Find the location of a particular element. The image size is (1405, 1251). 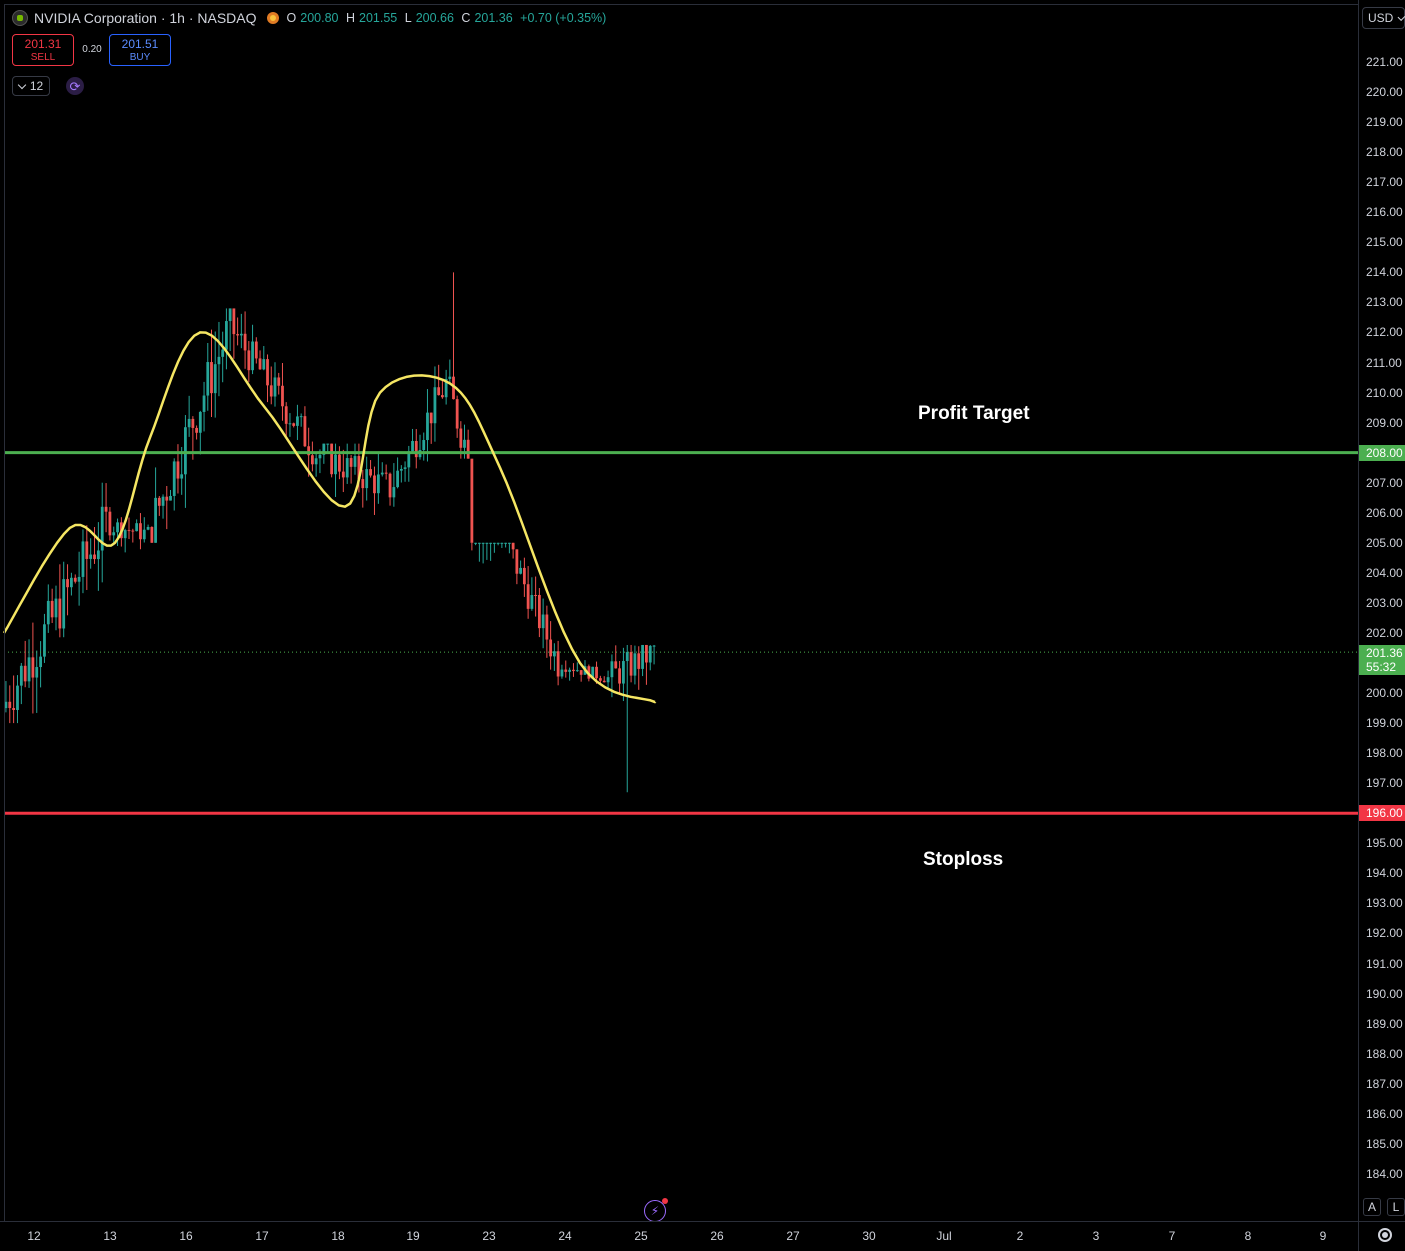

buy-button: 201.51 BUY is located at coordinates (140, 50).